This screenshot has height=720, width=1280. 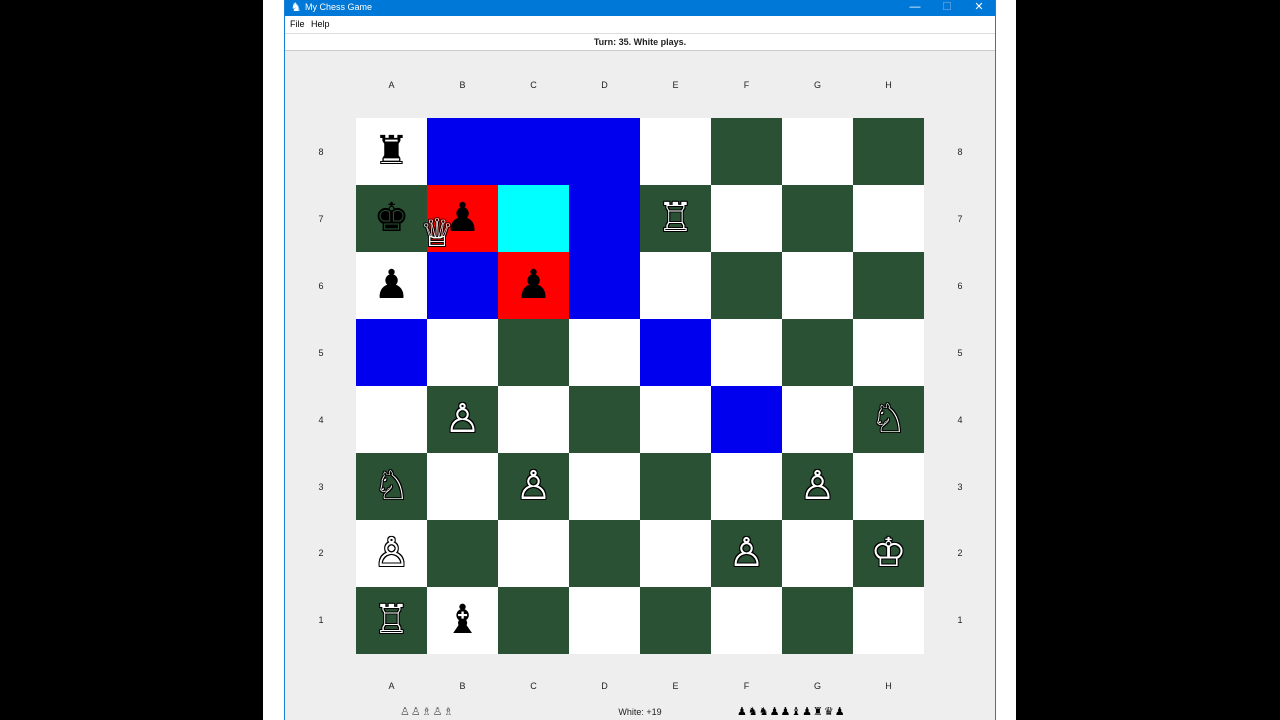 What do you see at coordinates (675, 620) in the screenshot?
I see `square-e1` at bounding box center [675, 620].